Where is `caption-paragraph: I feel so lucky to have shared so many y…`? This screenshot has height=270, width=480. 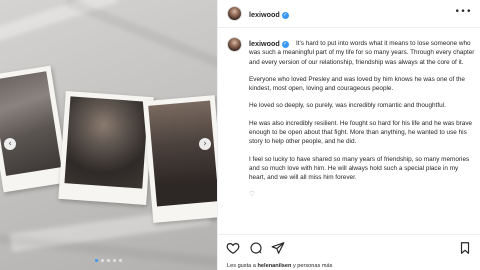
caption-paragraph: I feel so lucky to have shared so many y… is located at coordinates (359, 168).